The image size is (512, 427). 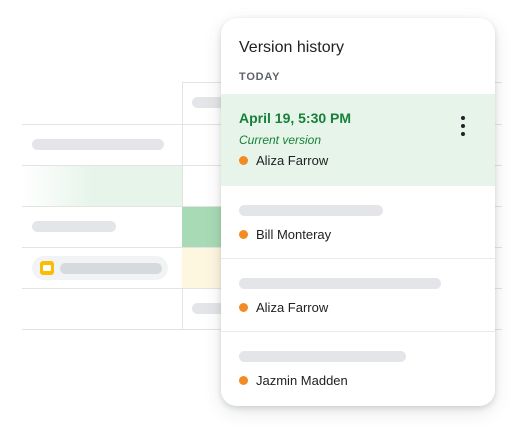 I want to click on current-version-label: Current version, so click(x=280, y=140).